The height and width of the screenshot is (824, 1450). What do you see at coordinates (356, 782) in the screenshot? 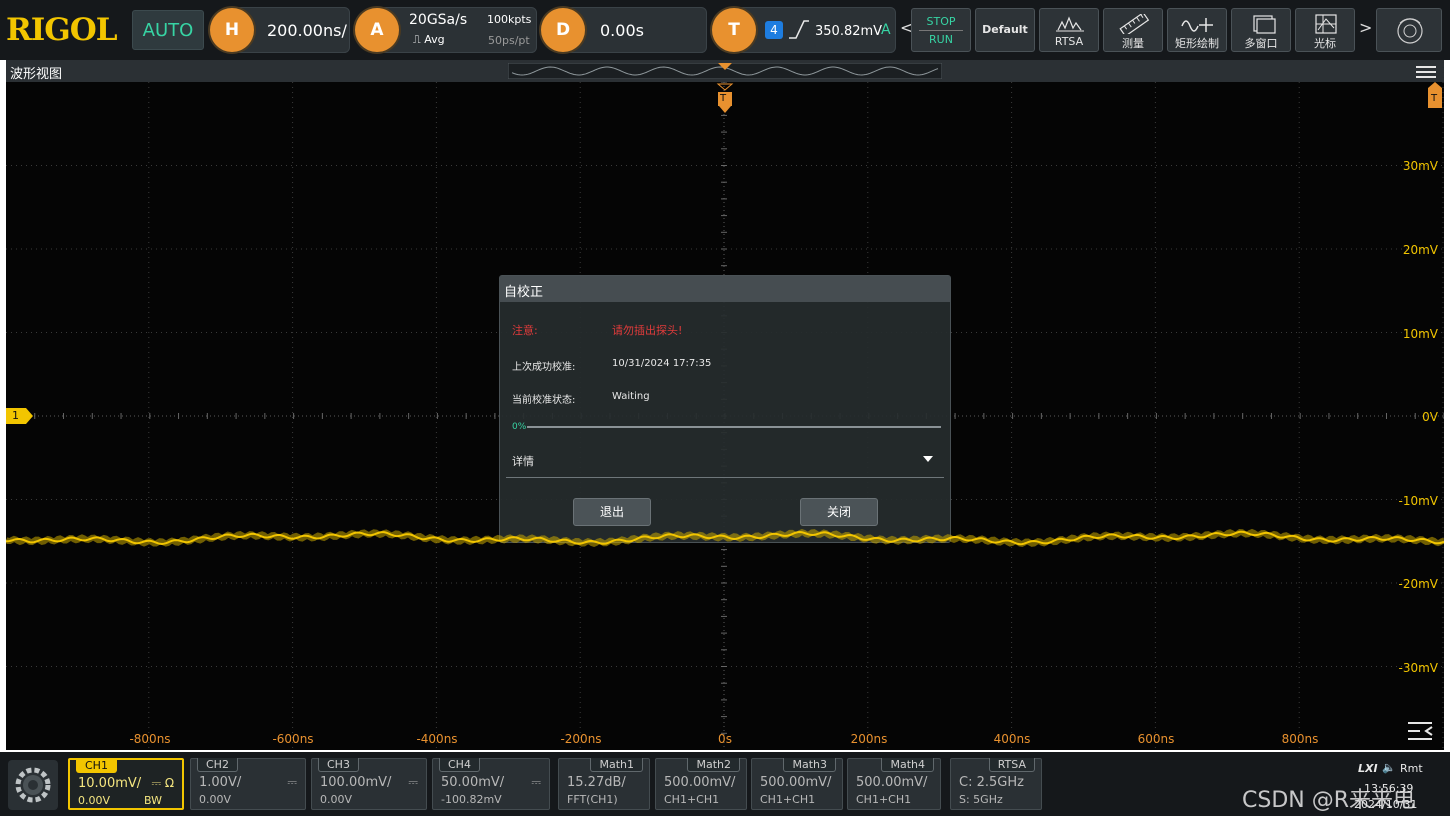
I see `ch3-scale: 100.00mV/` at bounding box center [356, 782].